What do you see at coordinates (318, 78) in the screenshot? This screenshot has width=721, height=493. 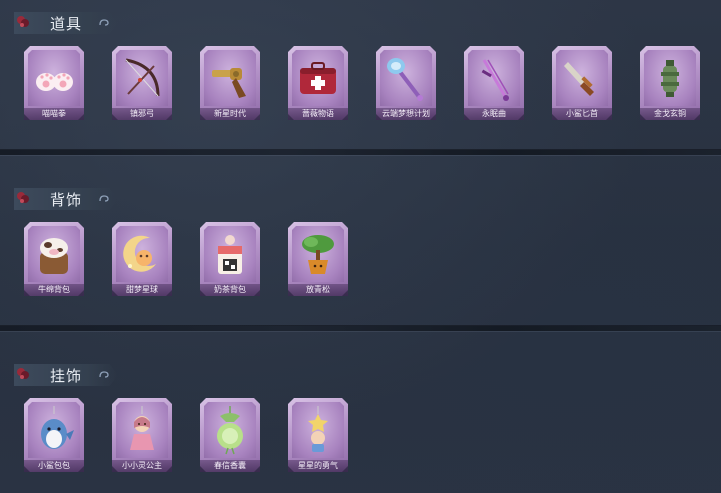 I see `medkit-icon` at bounding box center [318, 78].